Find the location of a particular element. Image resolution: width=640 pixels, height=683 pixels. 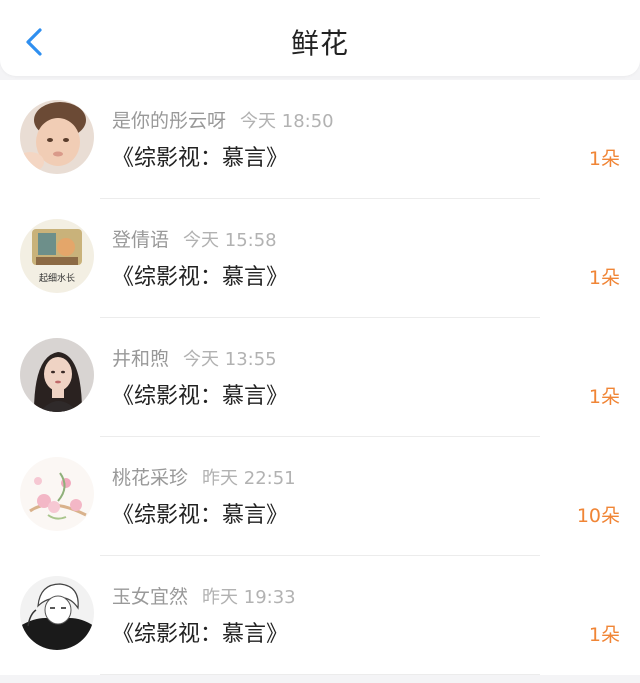

sender-meta: 是你的彤云呀 今天 18:50 is located at coordinates (223, 119).